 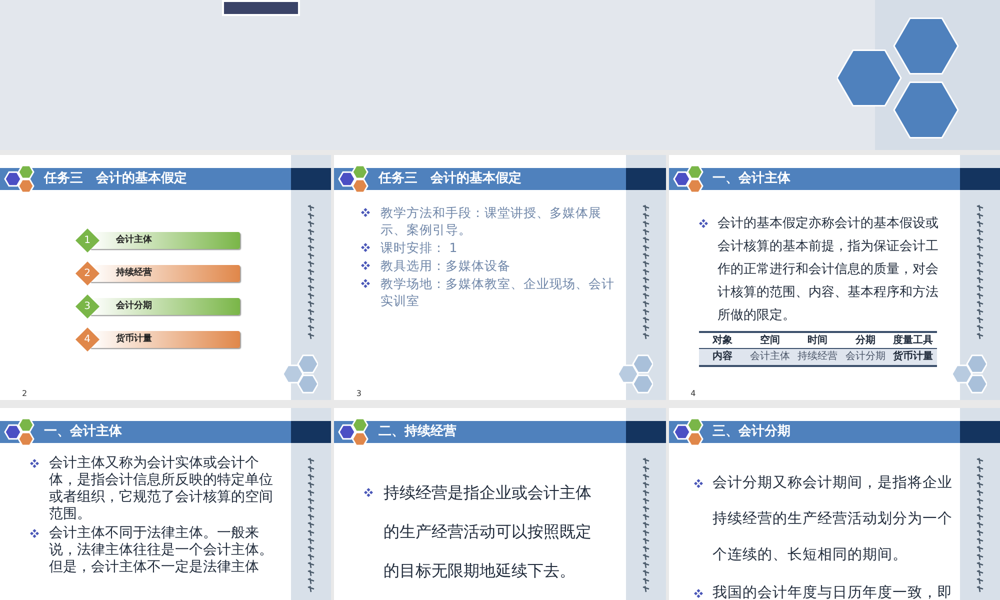 What do you see at coordinates (832, 519) in the screenshot?
I see `bullet-text: 会计分期又称会计期间，是指将企业持续经营的生产经营活动划分为一个个连续的、长短相同的期间。` at bounding box center [832, 519].